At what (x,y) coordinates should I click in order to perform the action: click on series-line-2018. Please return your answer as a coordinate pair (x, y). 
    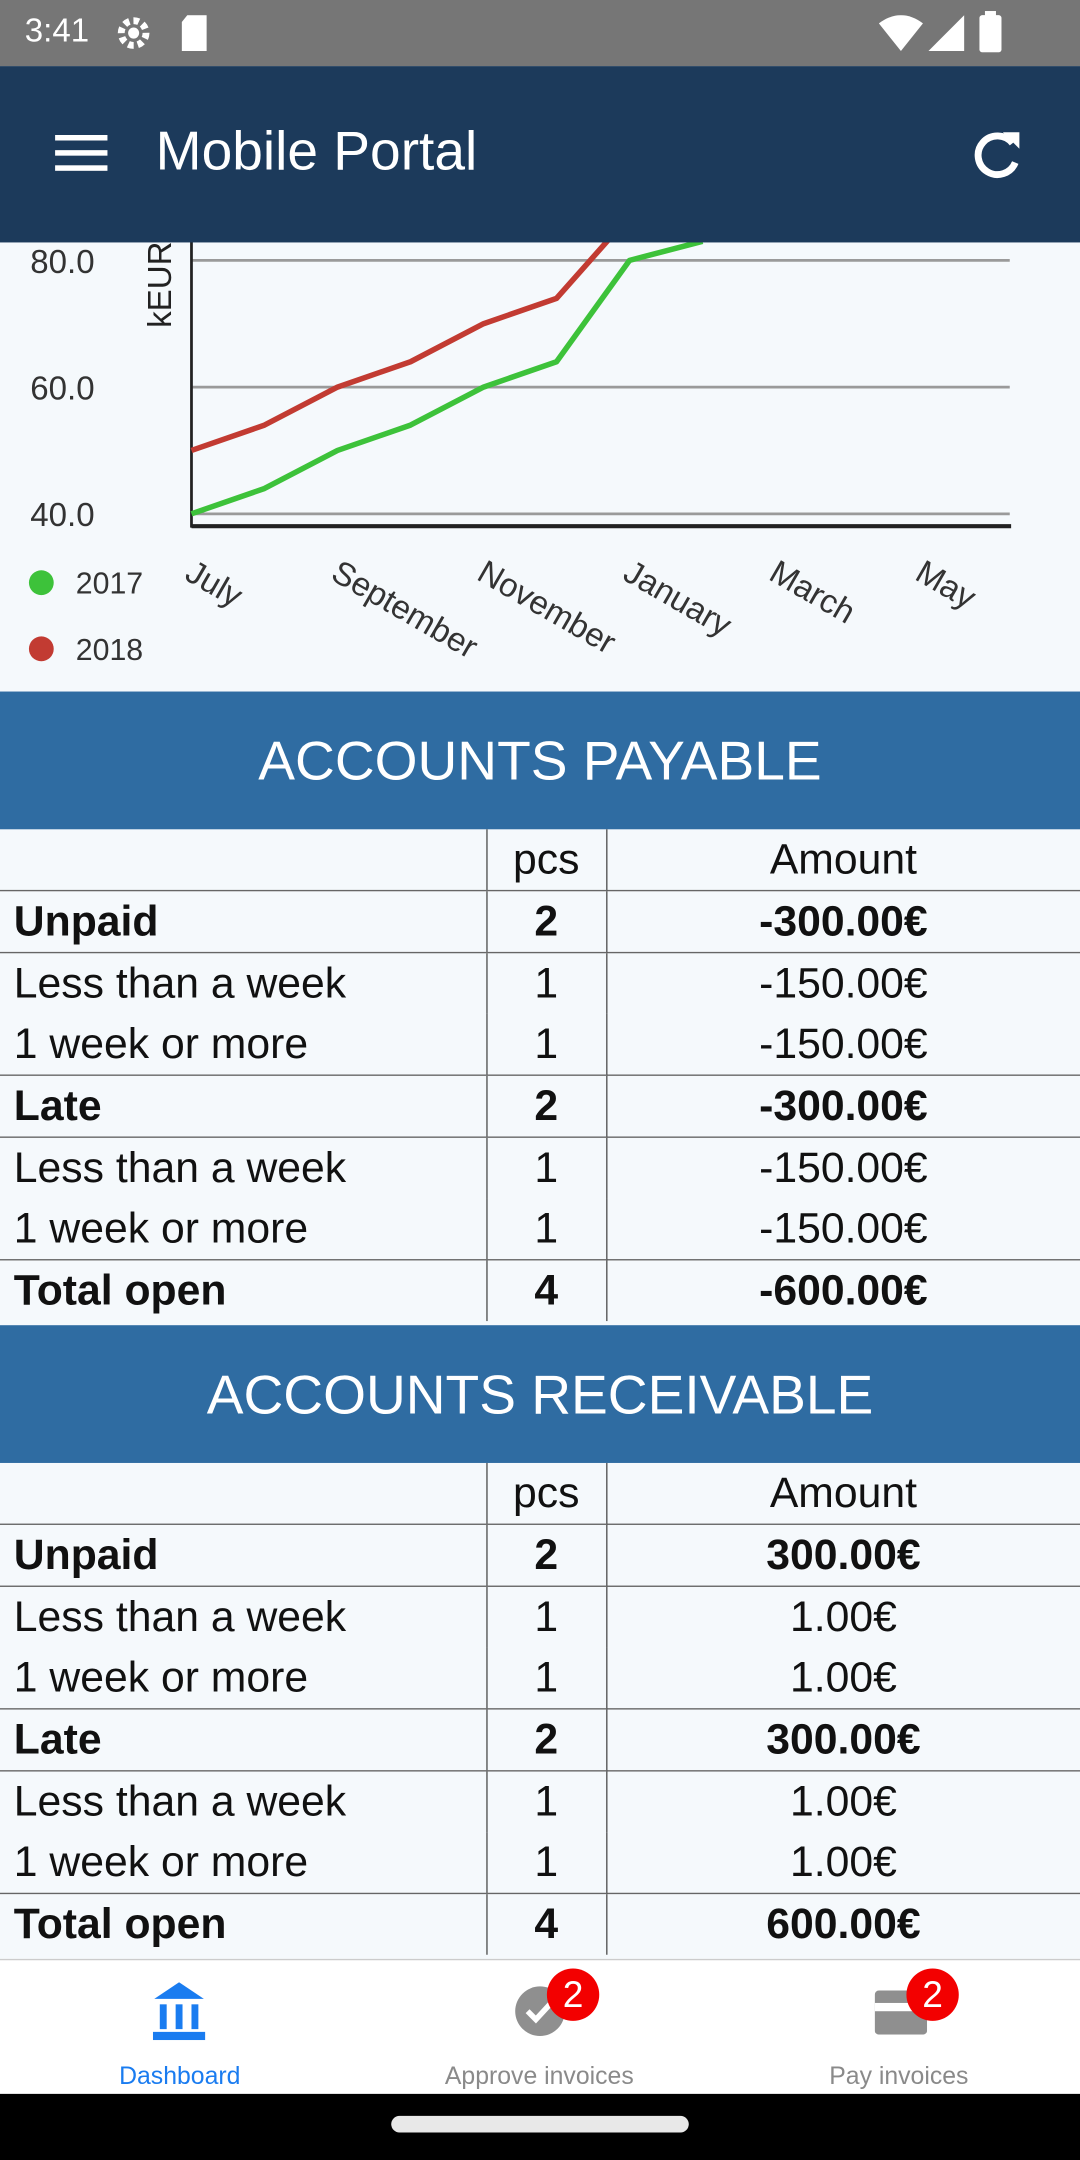
    Looking at the image, I should click on (411, 334).